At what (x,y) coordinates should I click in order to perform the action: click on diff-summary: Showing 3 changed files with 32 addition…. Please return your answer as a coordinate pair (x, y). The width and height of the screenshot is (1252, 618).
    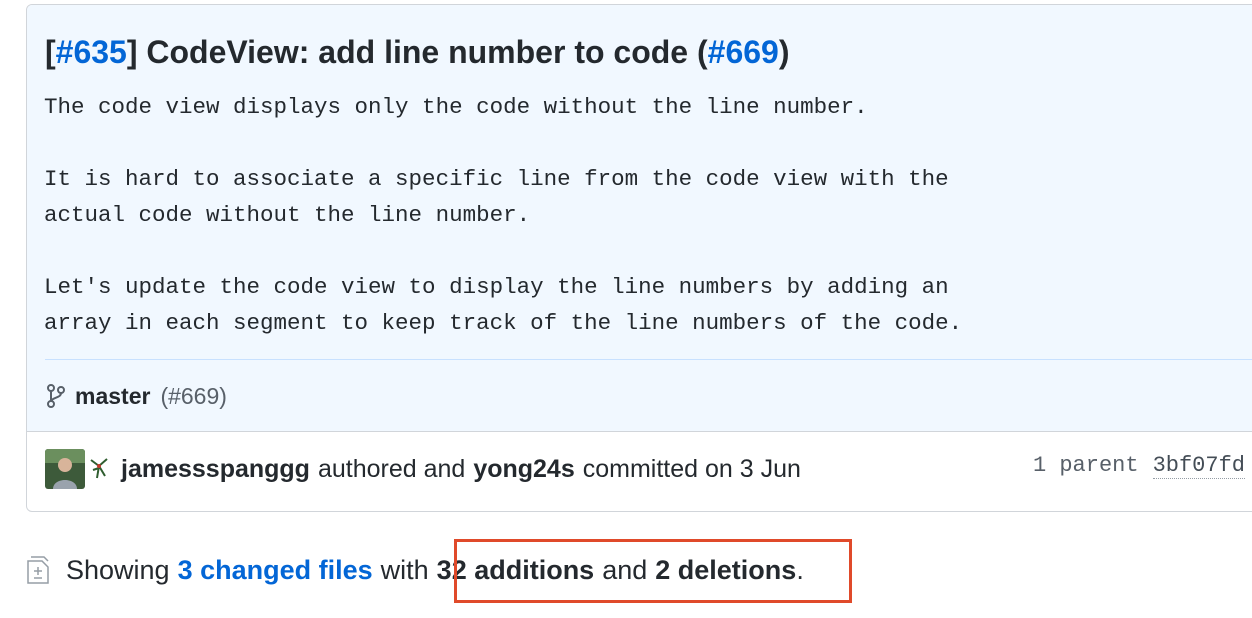
    Looking at the image, I should click on (415, 570).